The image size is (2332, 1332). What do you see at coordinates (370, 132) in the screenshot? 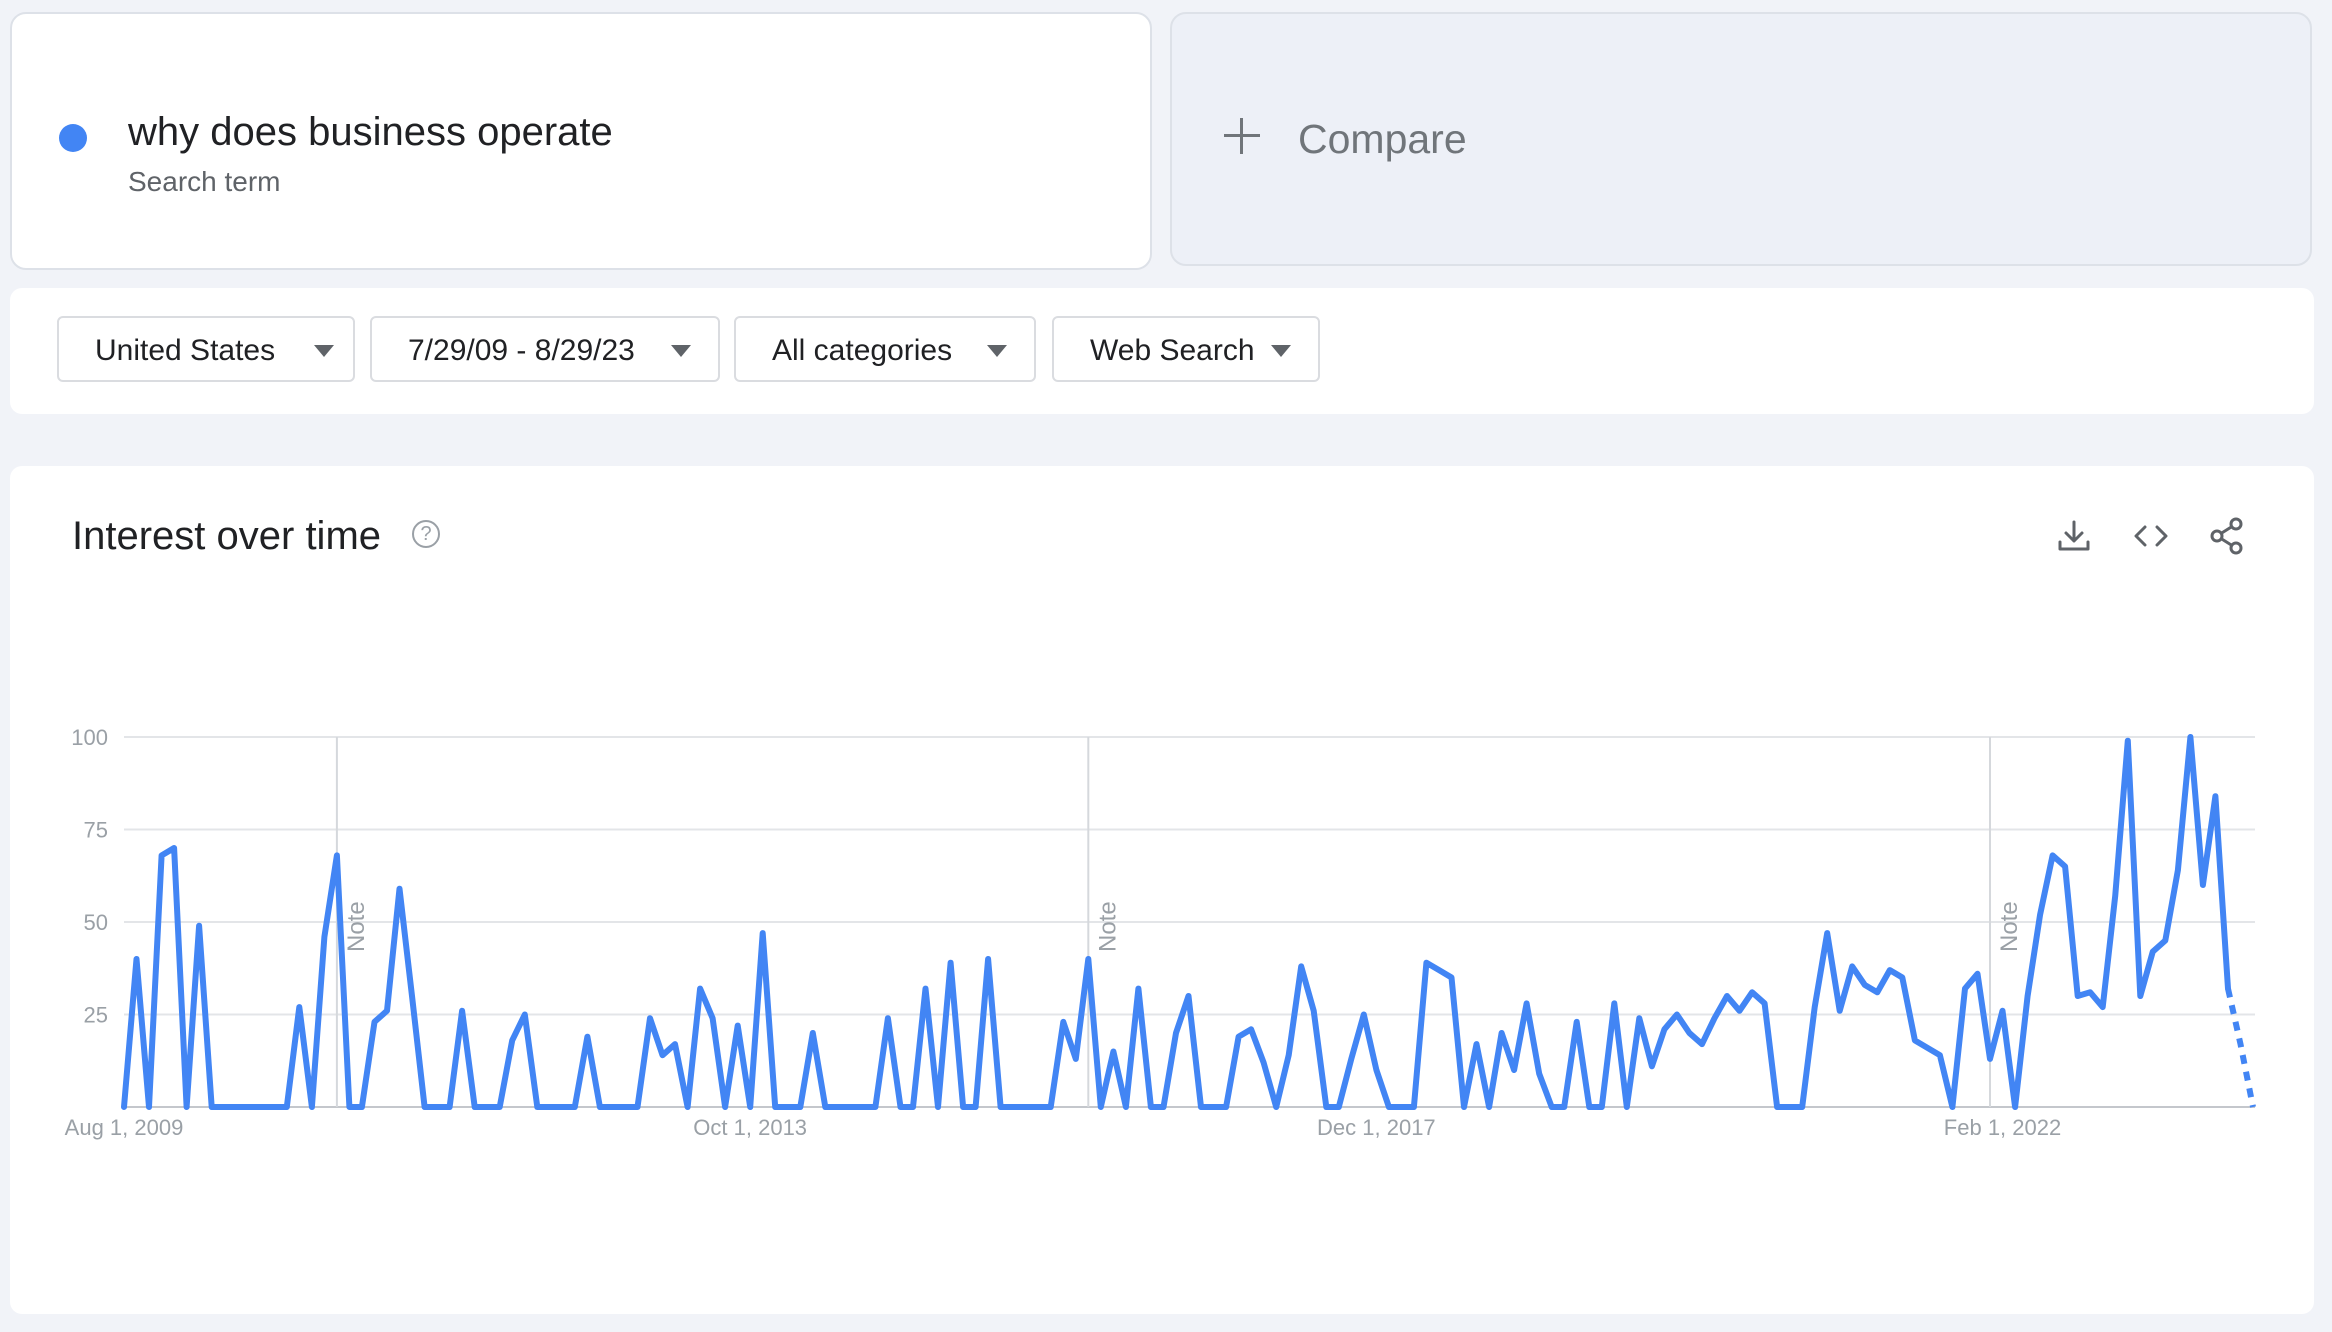
I see `search-term-name: why does business operate` at bounding box center [370, 132].